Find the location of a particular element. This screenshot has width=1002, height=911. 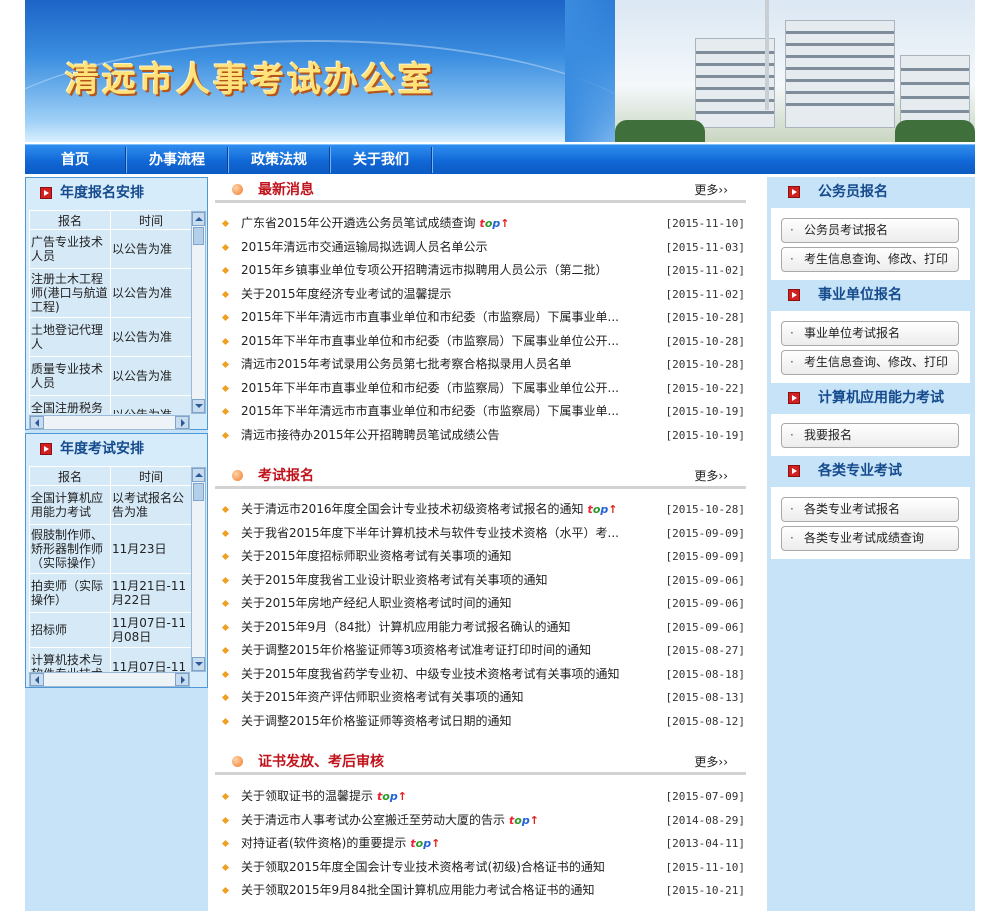

institution-query-button: · 考生信息查询、修改、打印 is located at coordinates (870, 362).